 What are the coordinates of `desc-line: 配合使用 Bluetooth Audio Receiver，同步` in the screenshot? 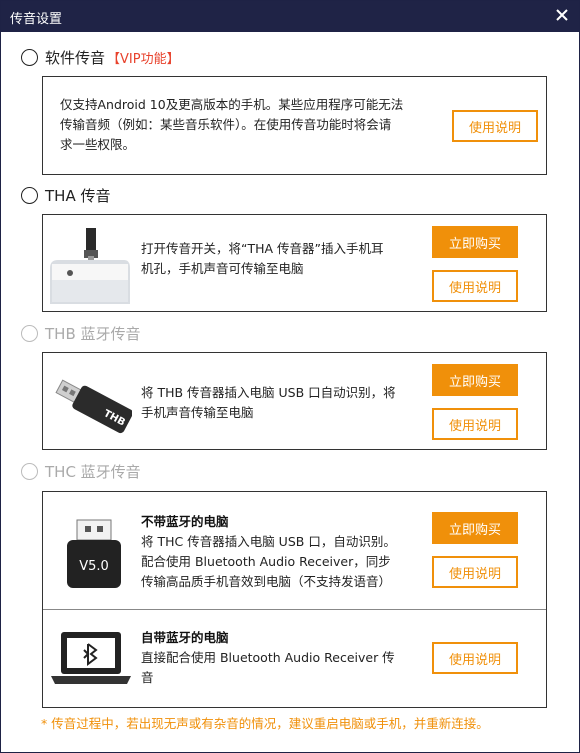 It's located at (266, 561).